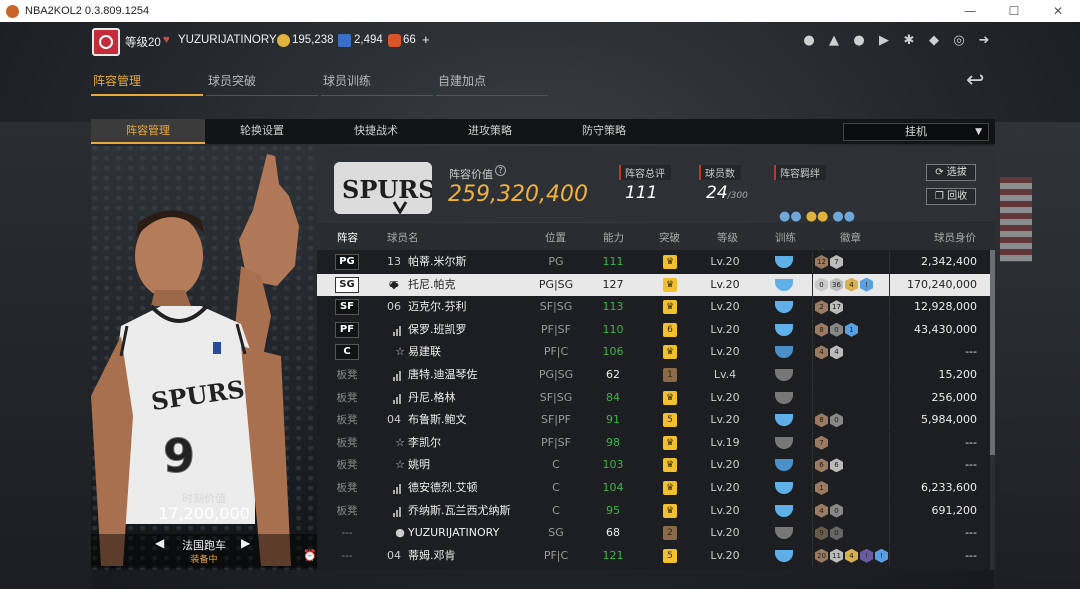 This screenshot has height=589, width=1080. What do you see at coordinates (821, 307) in the screenshot?
I see `badge-hex-icon: 2` at bounding box center [821, 307].